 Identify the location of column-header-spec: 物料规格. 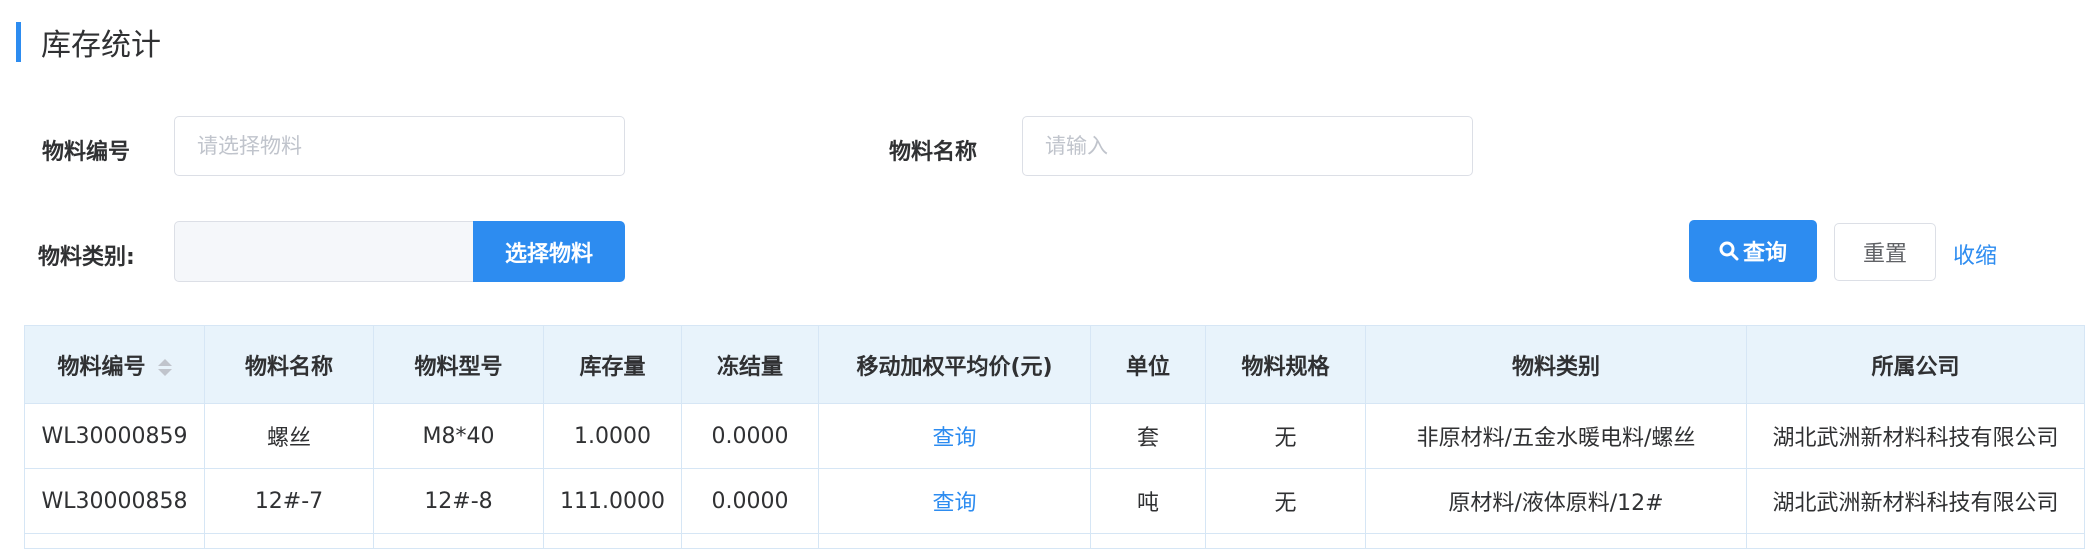
(1285, 364).